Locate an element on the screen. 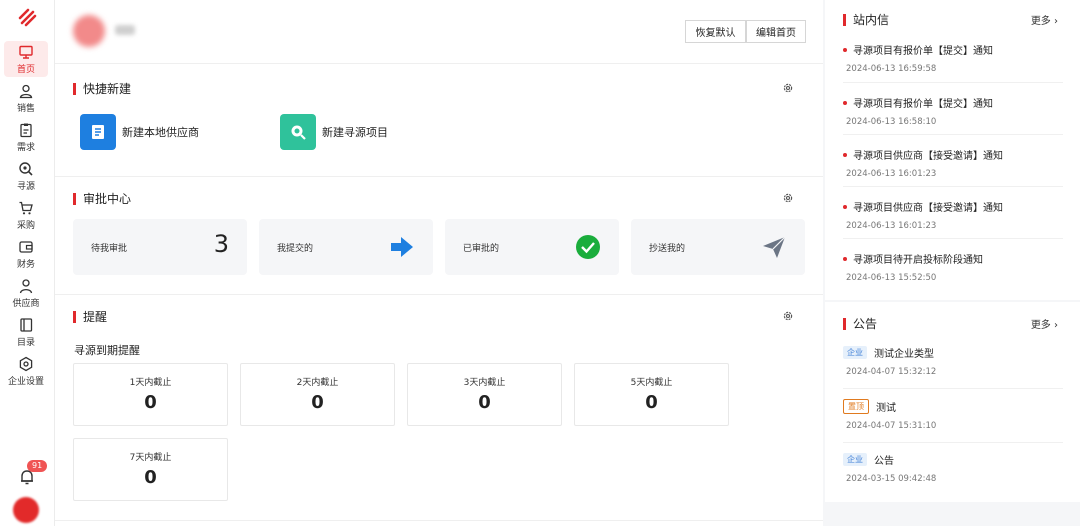  quick-create-title: 快捷新建 is located at coordinates (102, 88).